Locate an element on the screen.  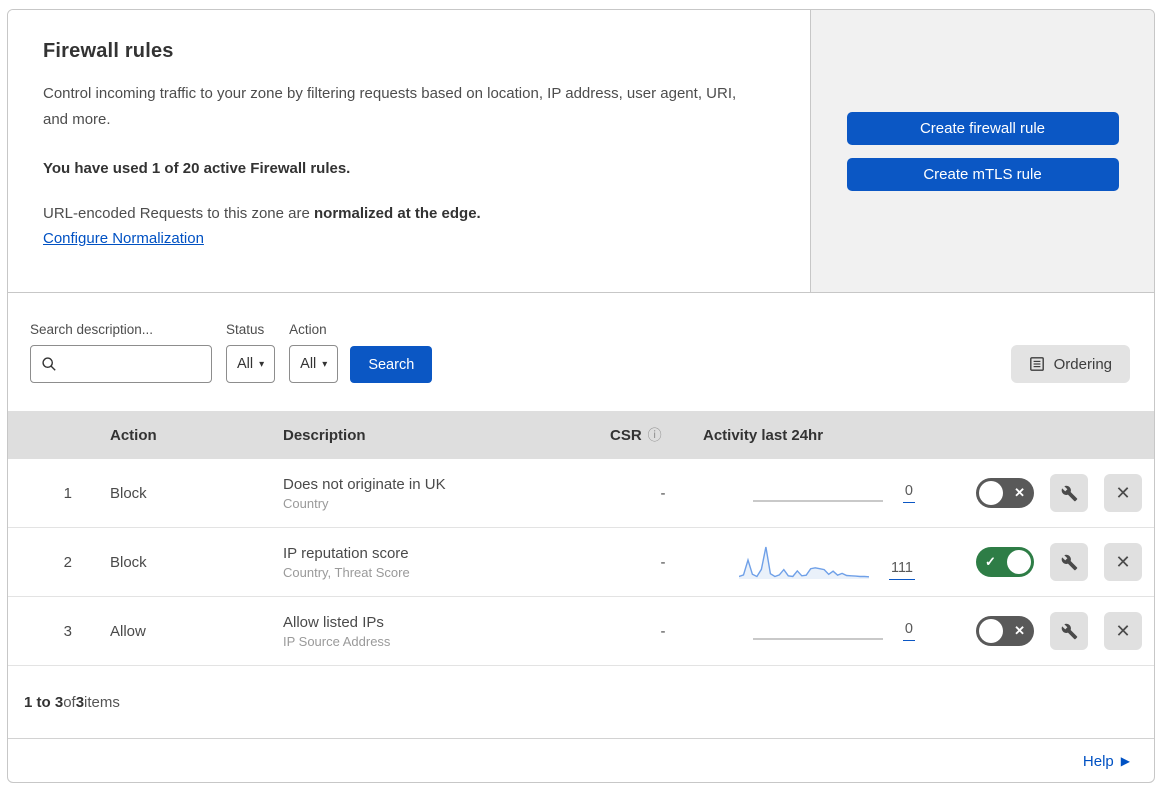
action-column-header: Action is located at coordinates (133, 435).